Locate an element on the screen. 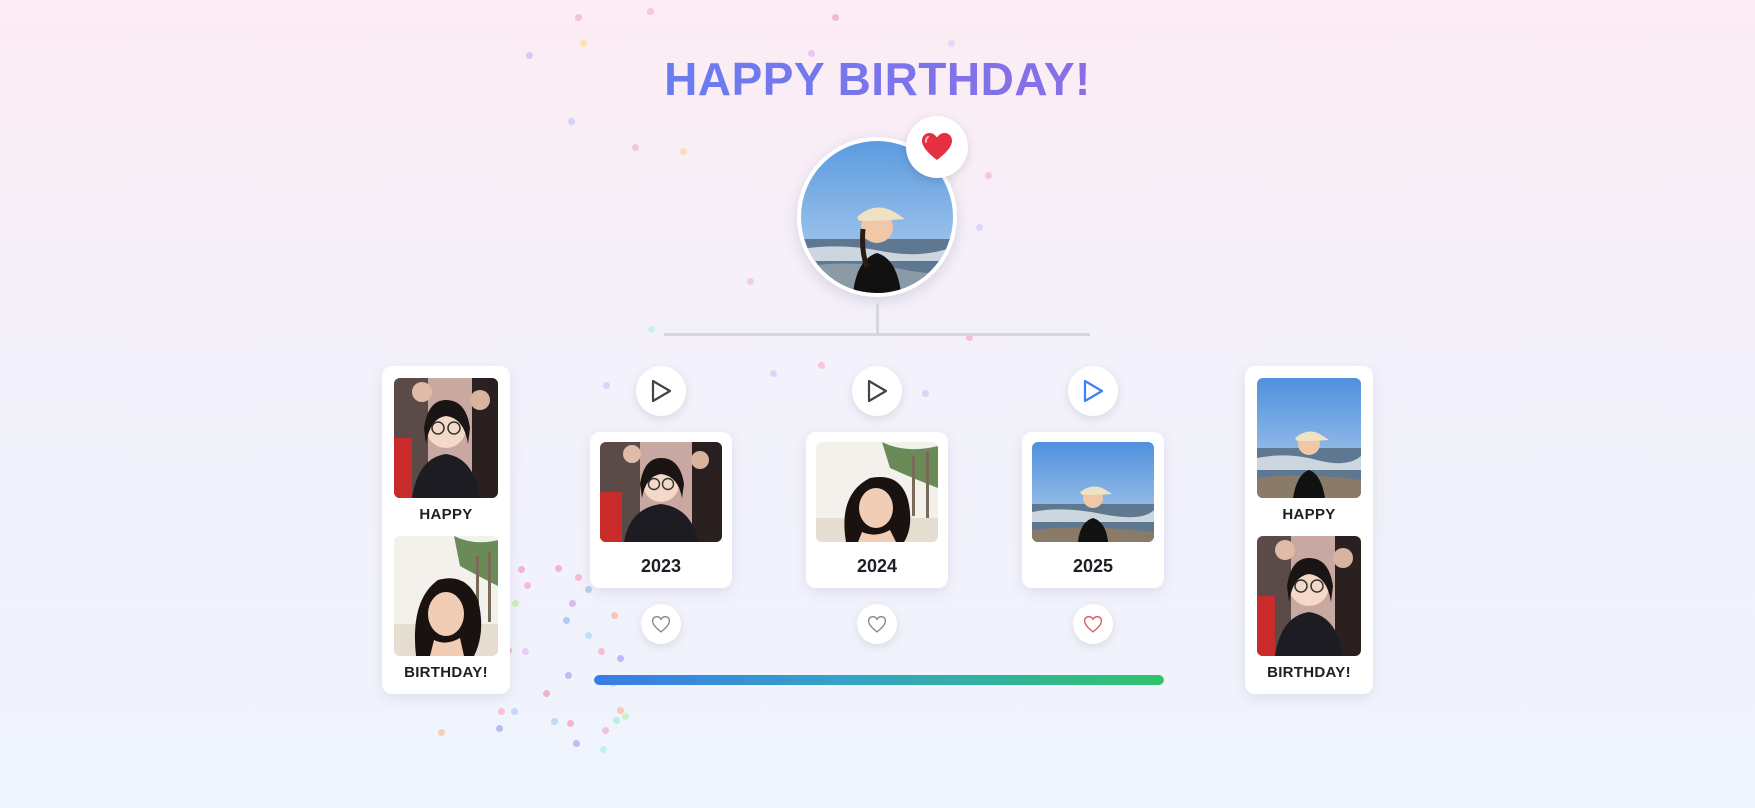 Image resolution: width=1755 pixels, height=808 pixels. play-button-2023 is located at coordinates (661, 391).